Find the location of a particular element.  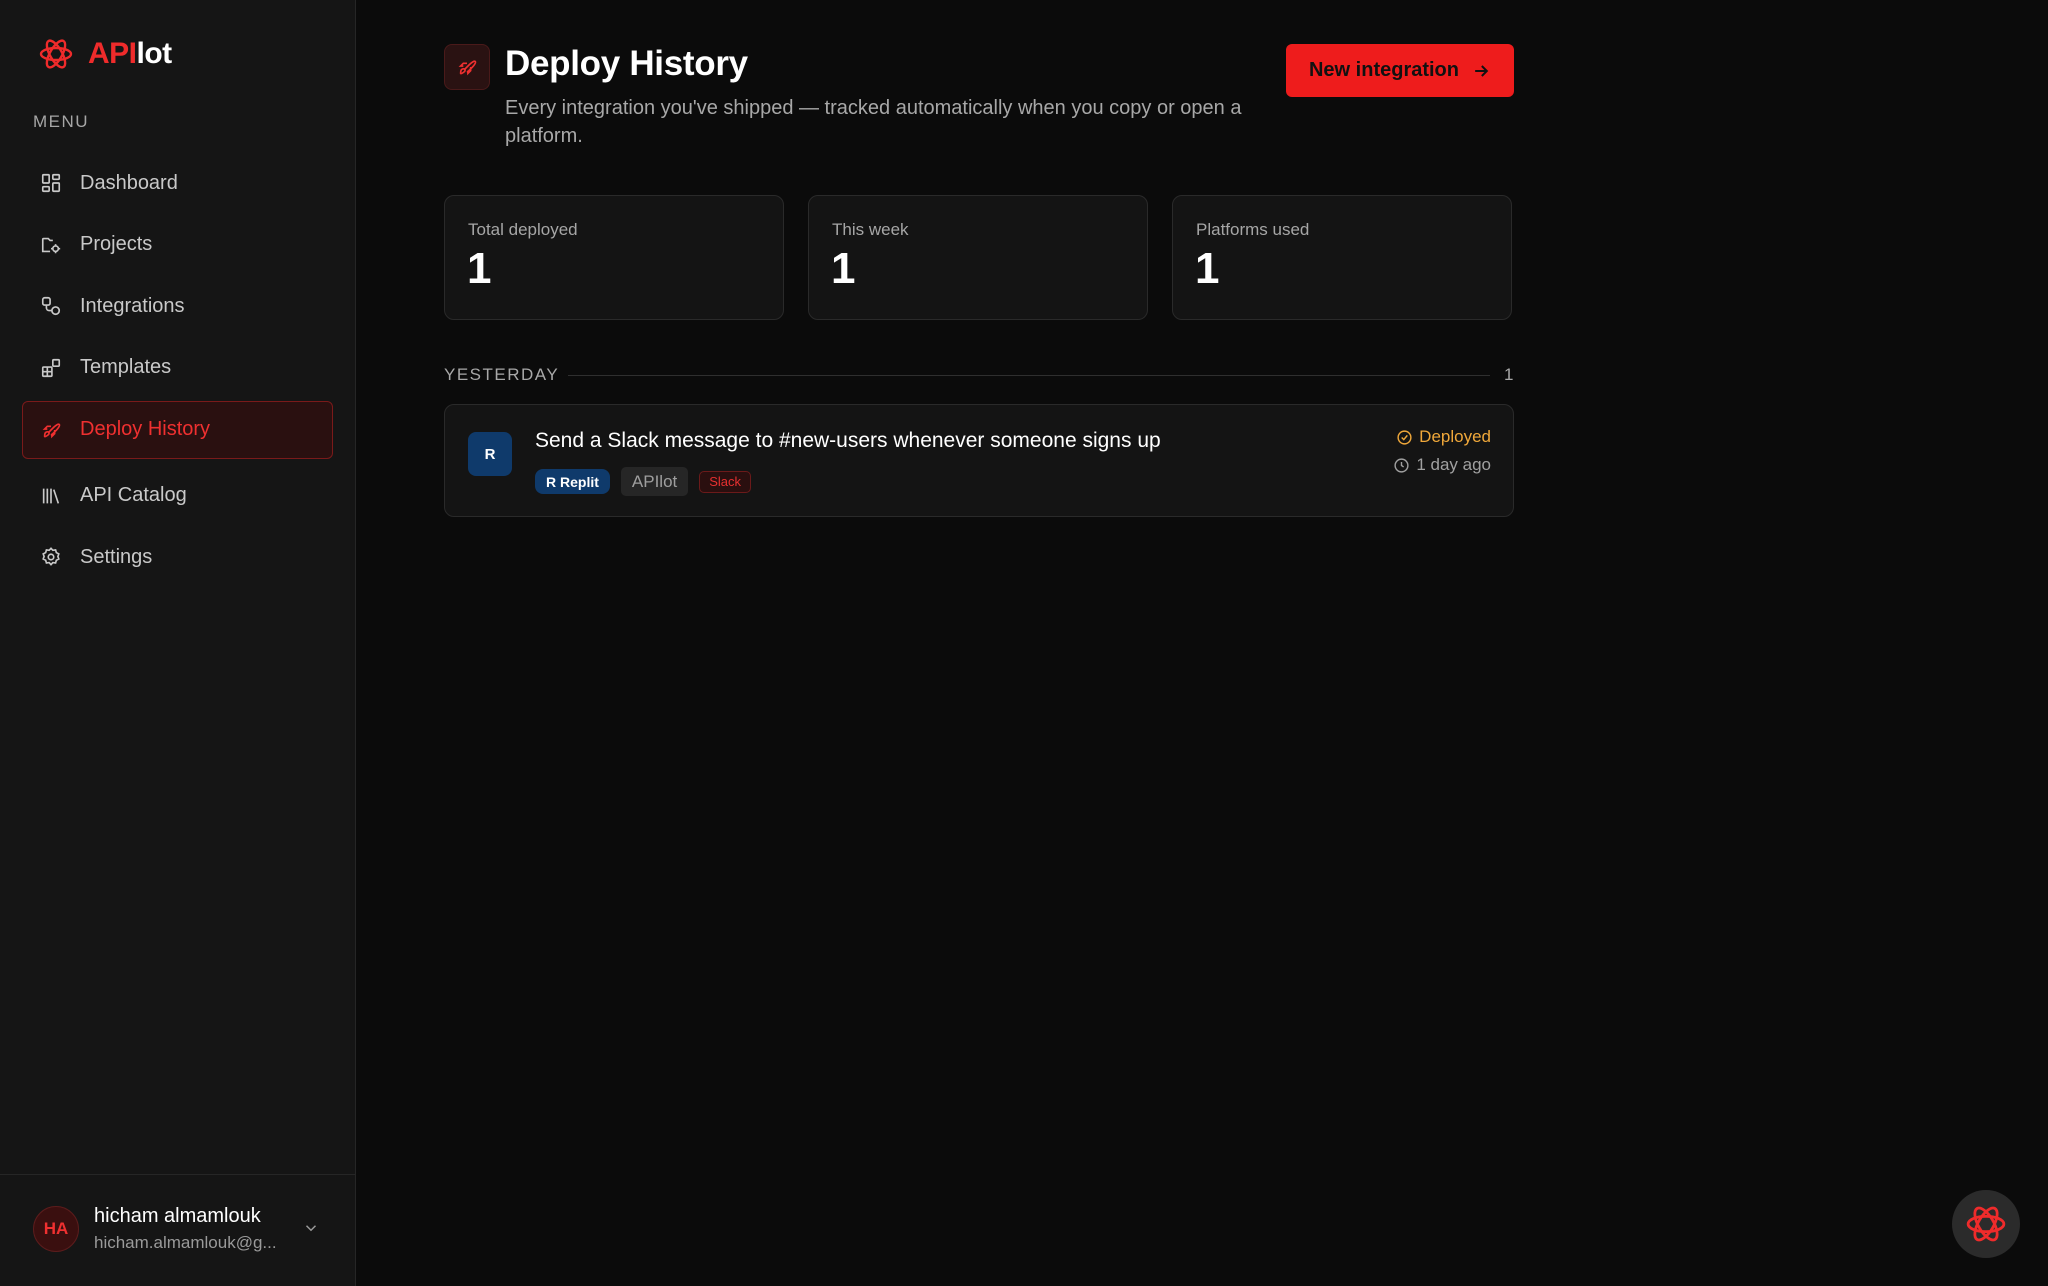

deploy-time: 1 day ago is located at coordinates (1442, 465).